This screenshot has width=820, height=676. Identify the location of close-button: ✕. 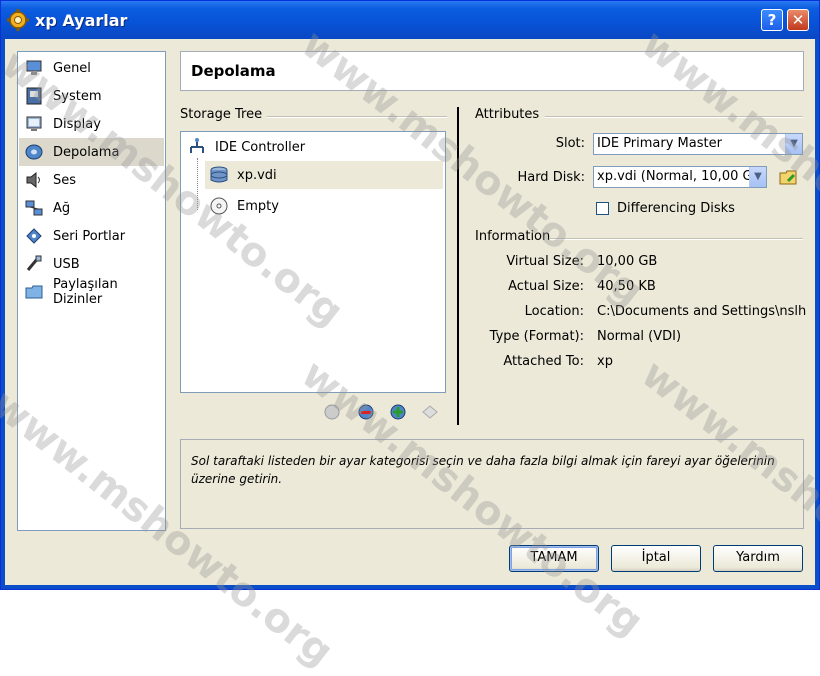
(798, 20).